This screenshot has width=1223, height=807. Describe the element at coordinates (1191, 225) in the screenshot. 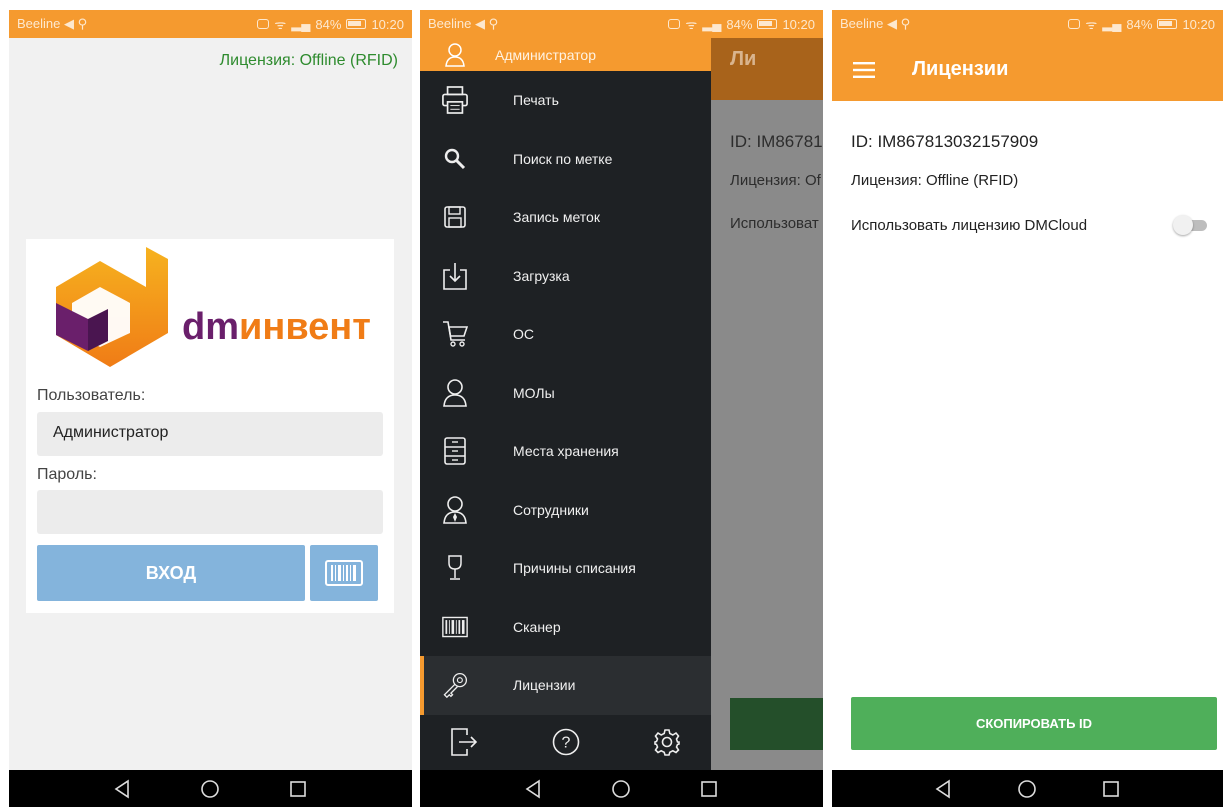

I see `dmcloud-toggle` at that location.